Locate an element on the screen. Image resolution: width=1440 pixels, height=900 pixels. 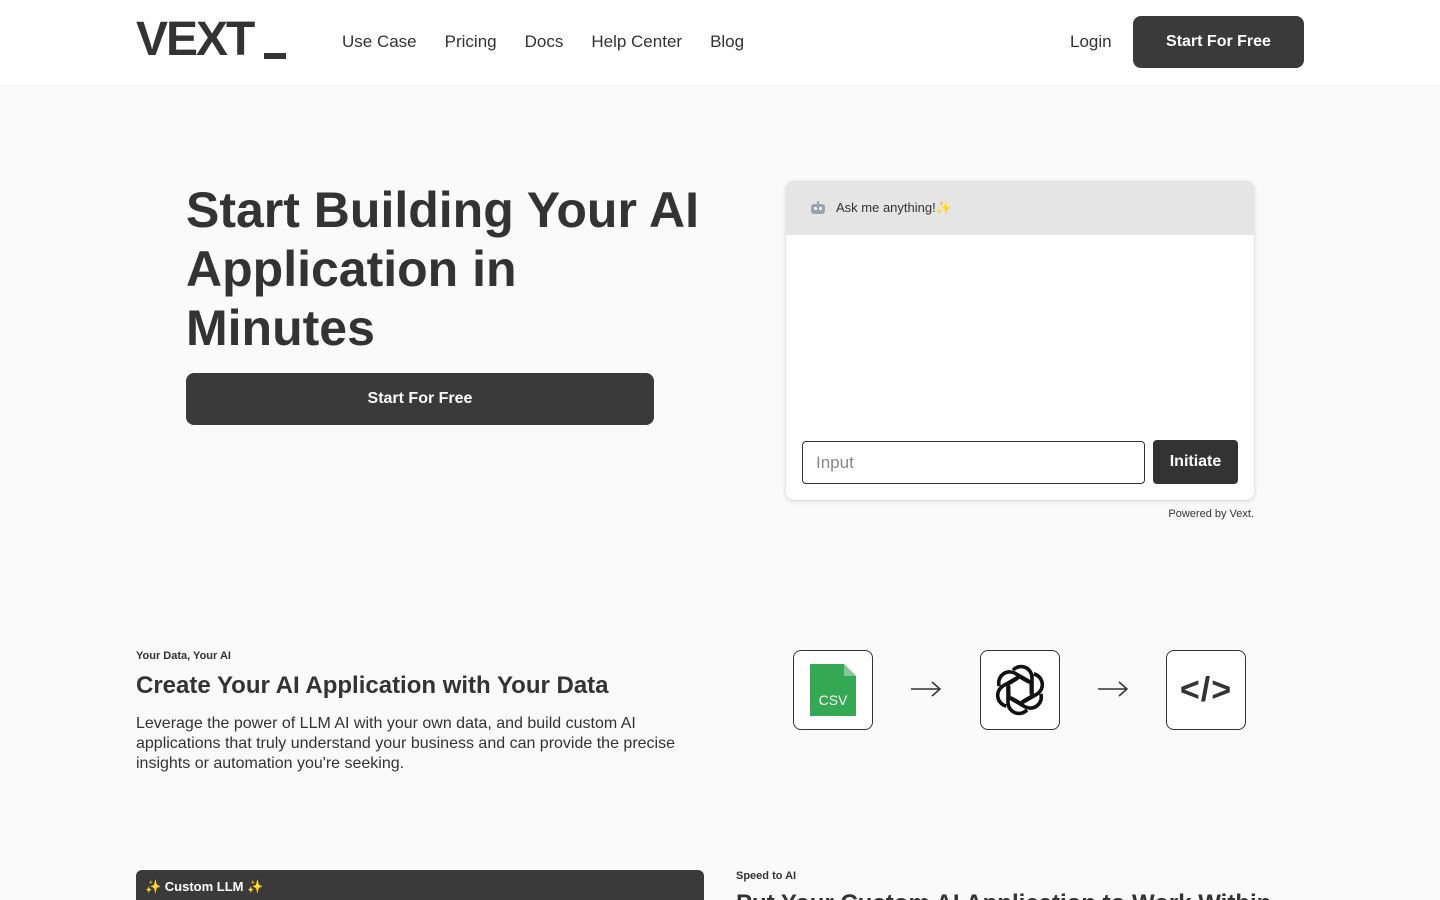
code-icon: </> is located at coordinates (1206, 689).